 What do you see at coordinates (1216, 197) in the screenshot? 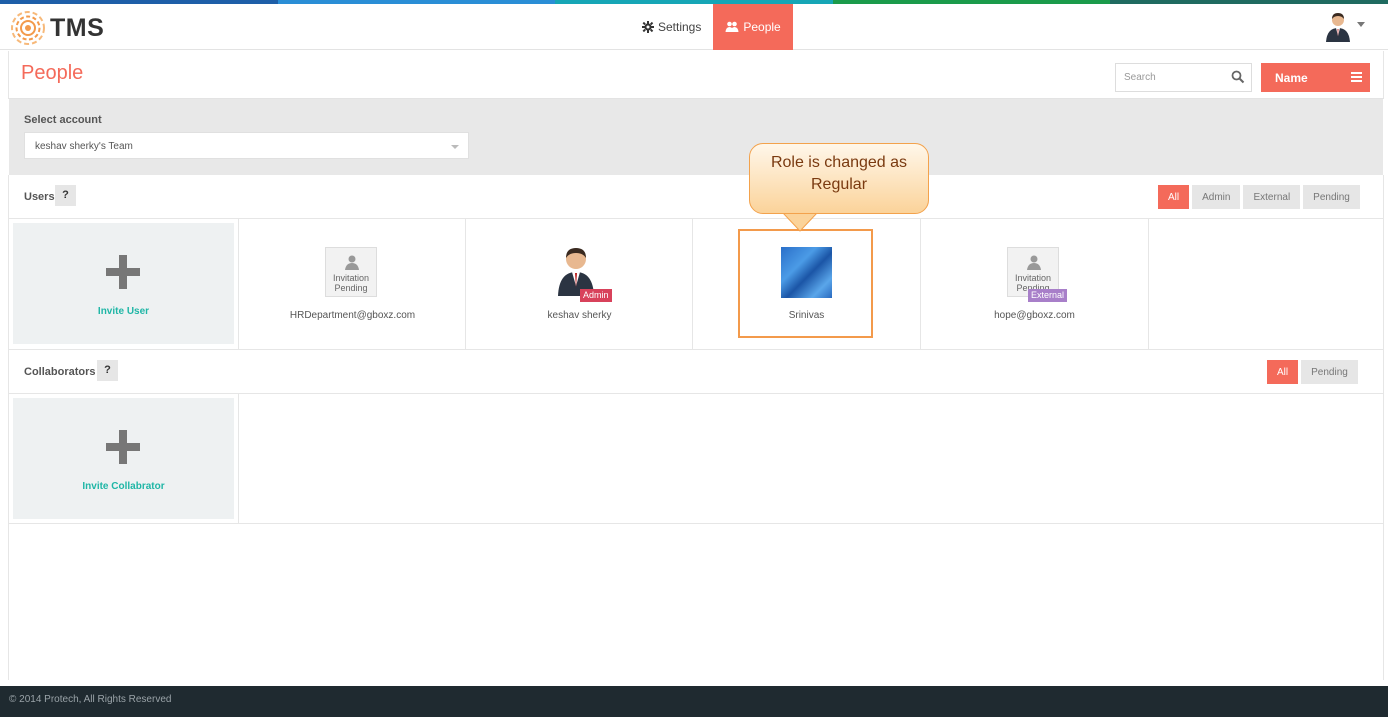
I see `users-filter-admin: Admin` at bounding box center [1216, 197].